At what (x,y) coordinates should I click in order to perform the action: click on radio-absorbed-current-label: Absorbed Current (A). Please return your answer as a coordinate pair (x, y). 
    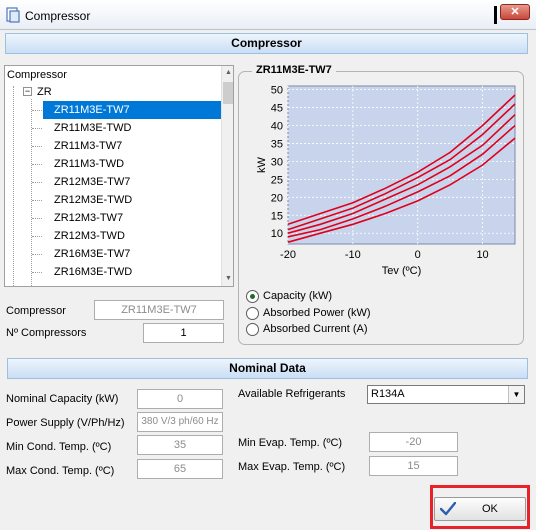
    Looking at the image, I should click on (315, 329).